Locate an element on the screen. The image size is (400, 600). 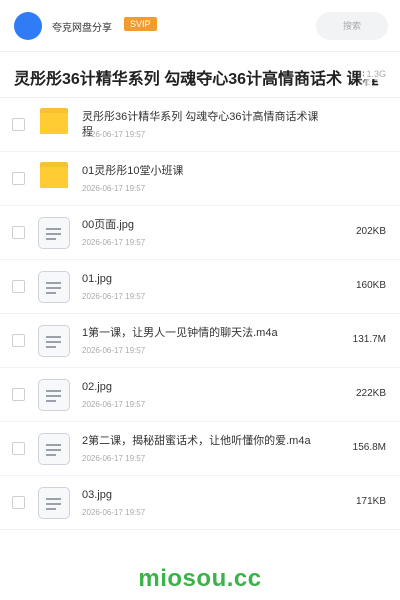
file-name: 03.jpg is located at coordinates (212, 495).